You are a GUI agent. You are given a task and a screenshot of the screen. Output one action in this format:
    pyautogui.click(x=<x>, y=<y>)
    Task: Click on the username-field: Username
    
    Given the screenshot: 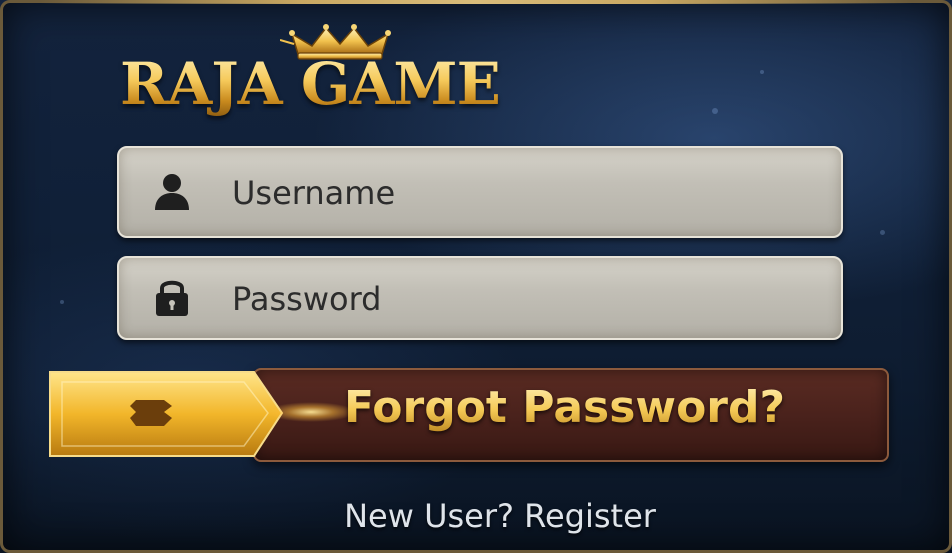 What is the action you would take?
    pyautogui.click(x=480, y=192)
    